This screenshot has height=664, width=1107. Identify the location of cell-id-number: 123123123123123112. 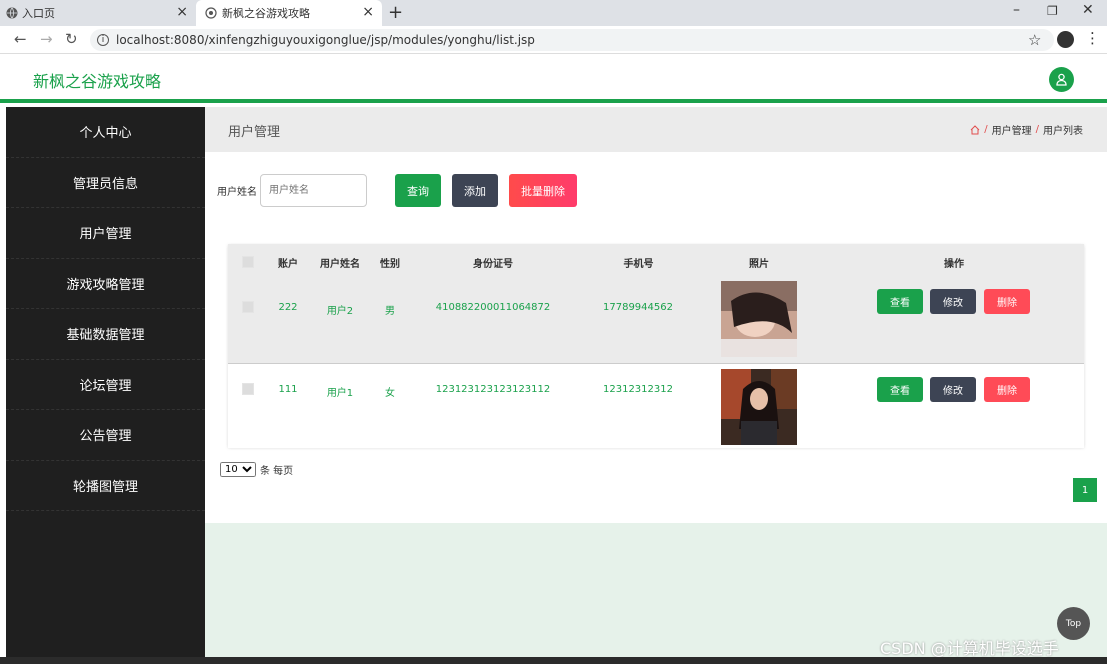
(493, 389).